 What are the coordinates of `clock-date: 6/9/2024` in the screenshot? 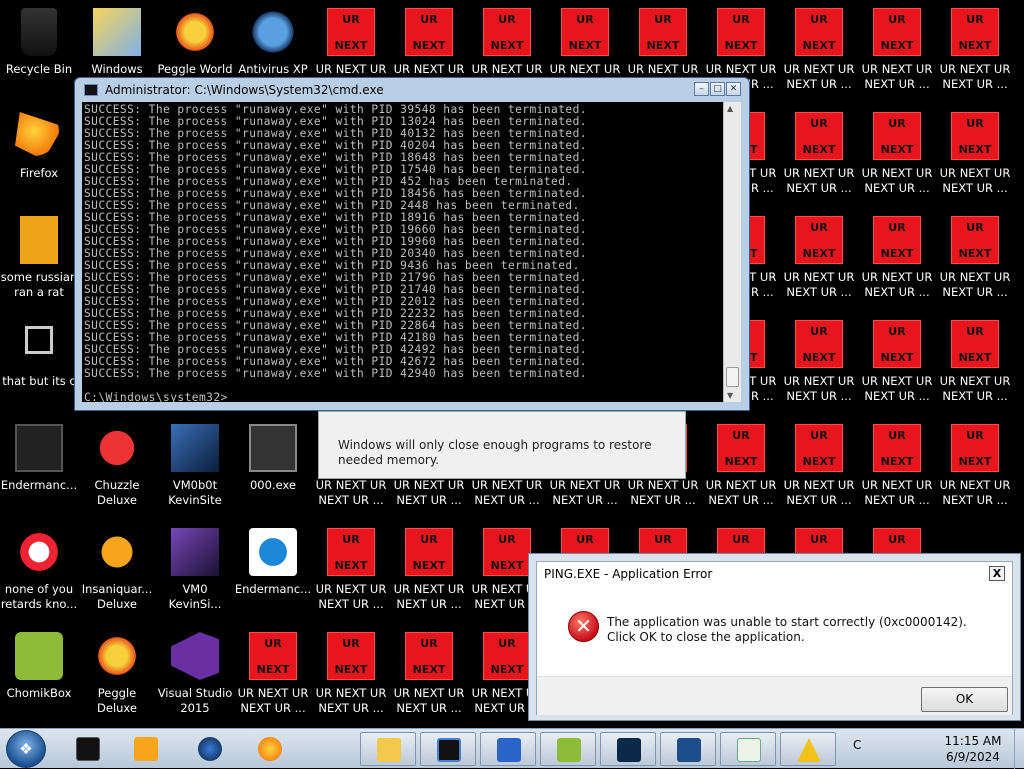 It's located at (973, 757).